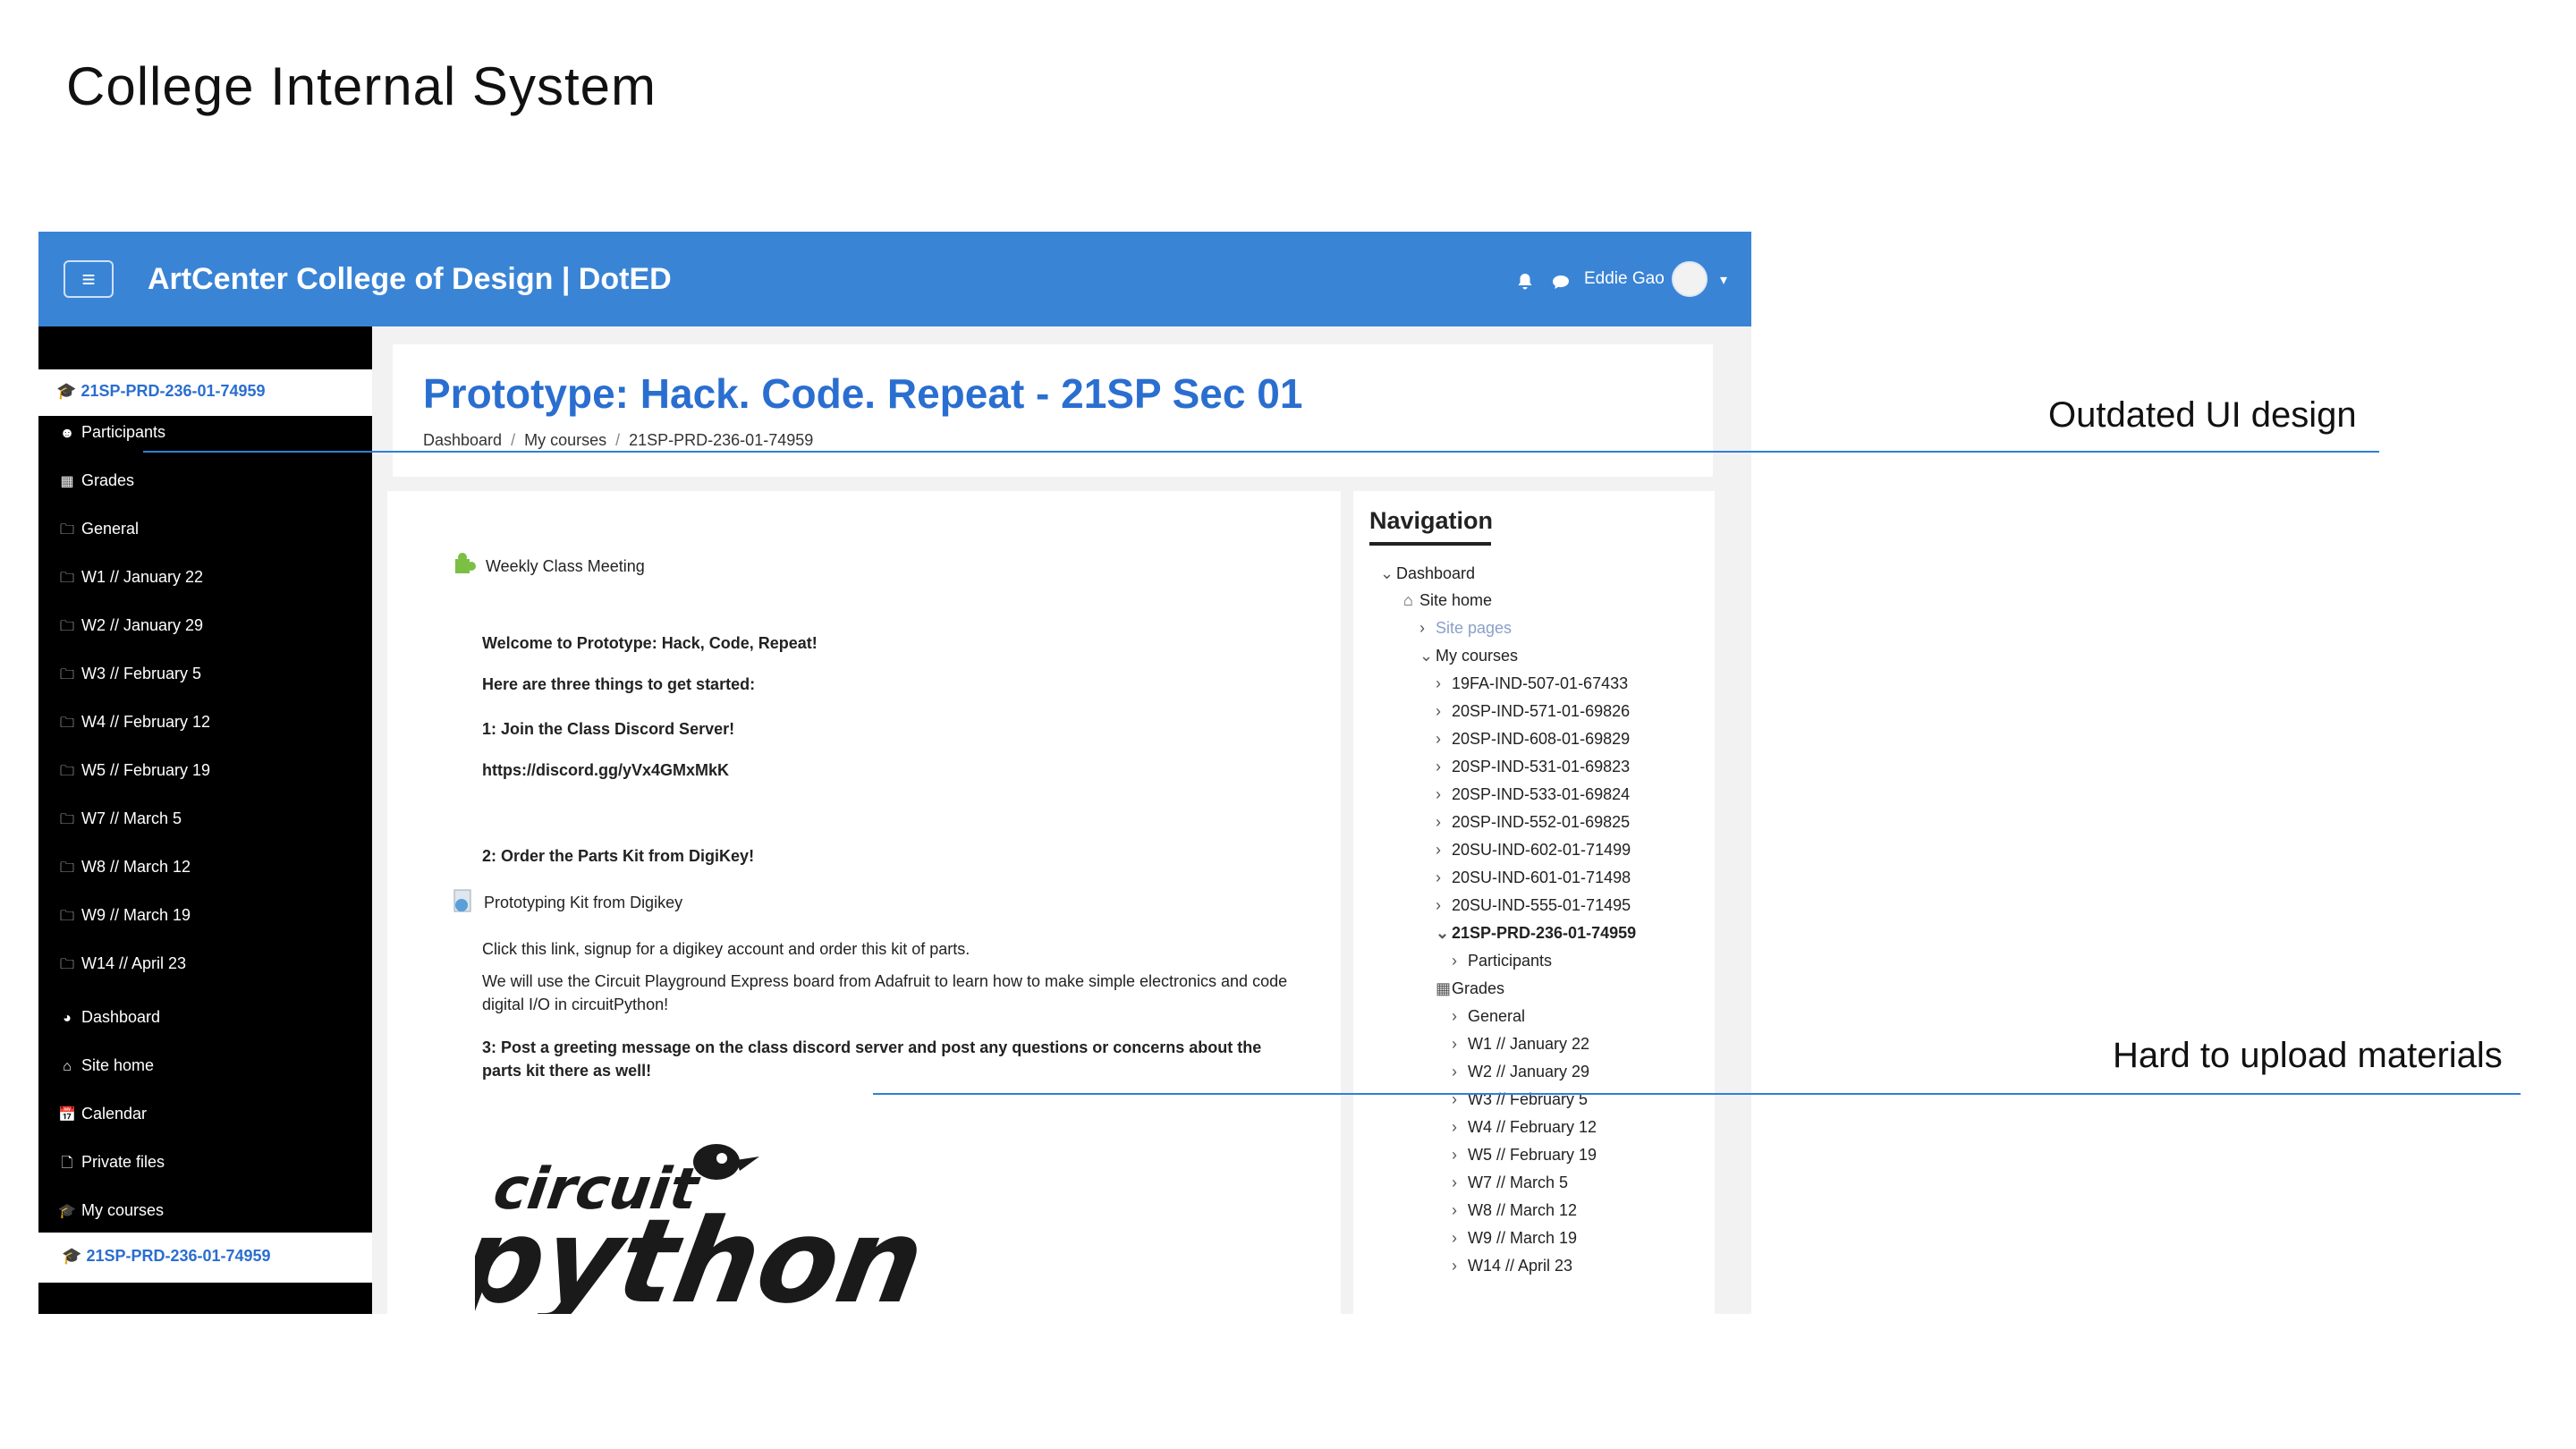 The height and width of the screenshot is (1449, 2576). What do you see at coordinates (111, 1210) in the screenshot?
I see `sidebar-item-my-courses: 🎓 My courses` at bounding box center [111, 1210].